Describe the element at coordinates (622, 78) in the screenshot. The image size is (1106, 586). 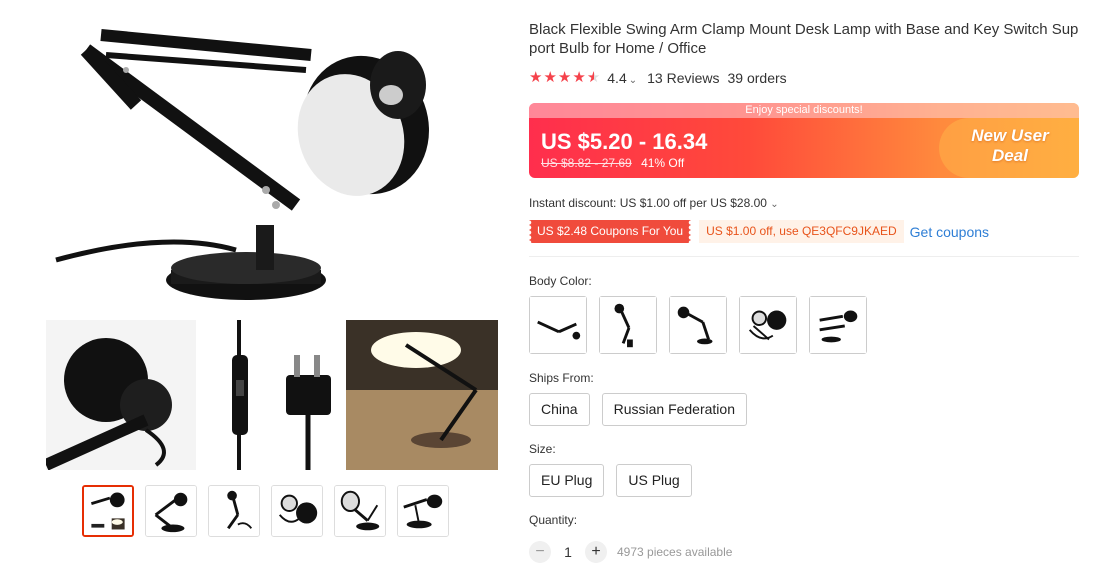
I see `rating-score: 4.4 ⌄` at that location.